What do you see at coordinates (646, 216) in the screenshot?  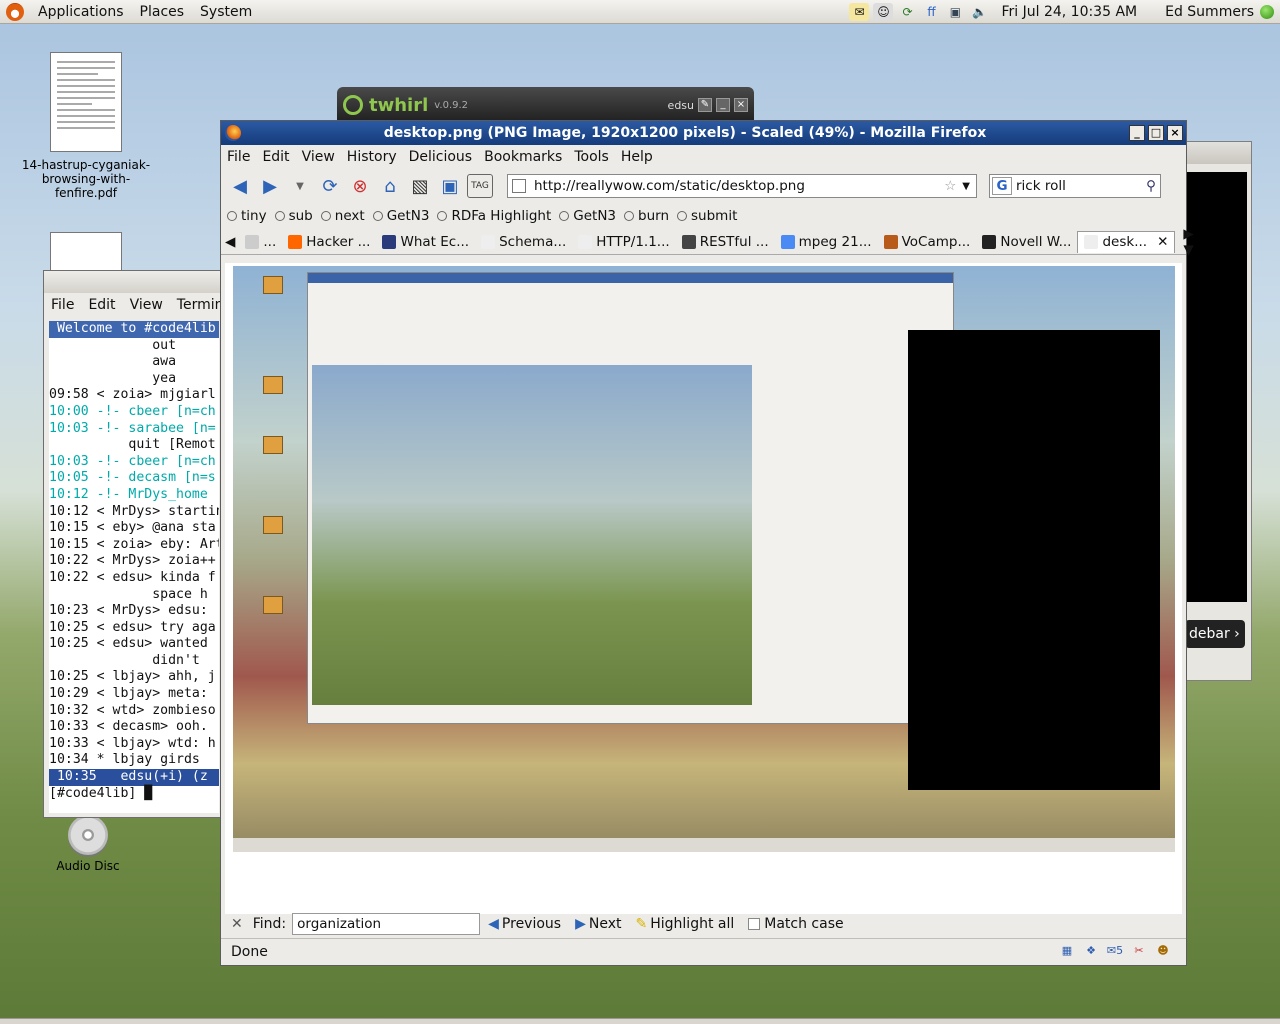 I see `bookmark-burn: burn` at bounding box center [646, 216].